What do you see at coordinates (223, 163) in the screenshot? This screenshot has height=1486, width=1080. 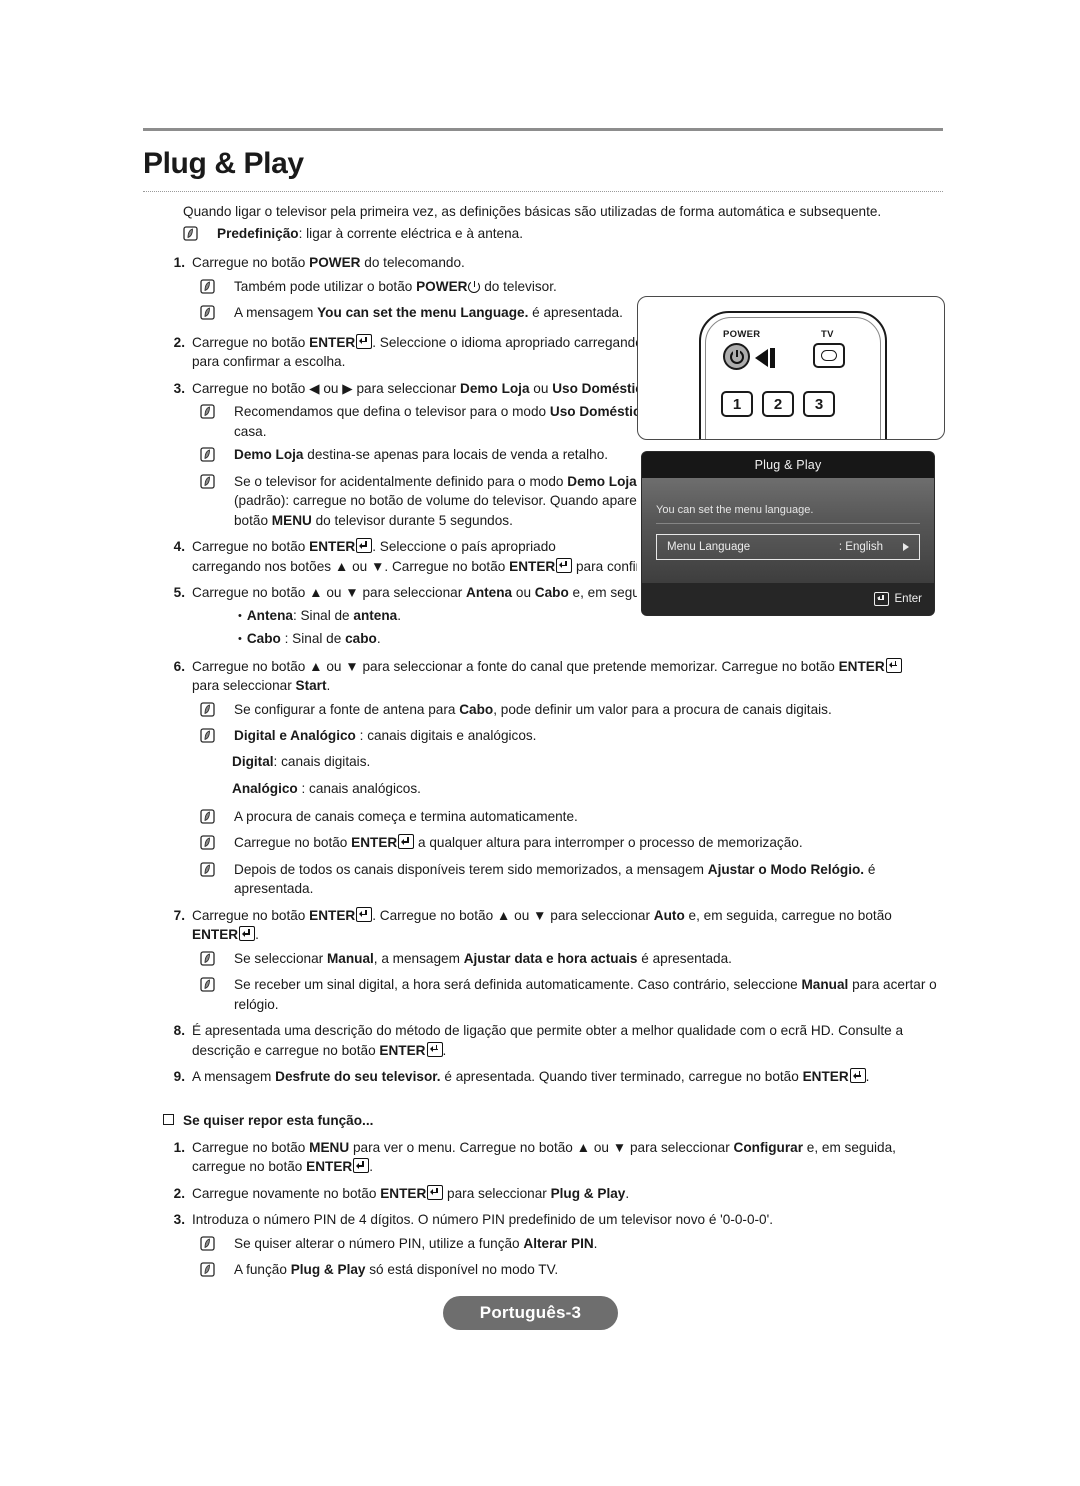 I see `page-title: Plug & Play` at bounding box center [223, 163].